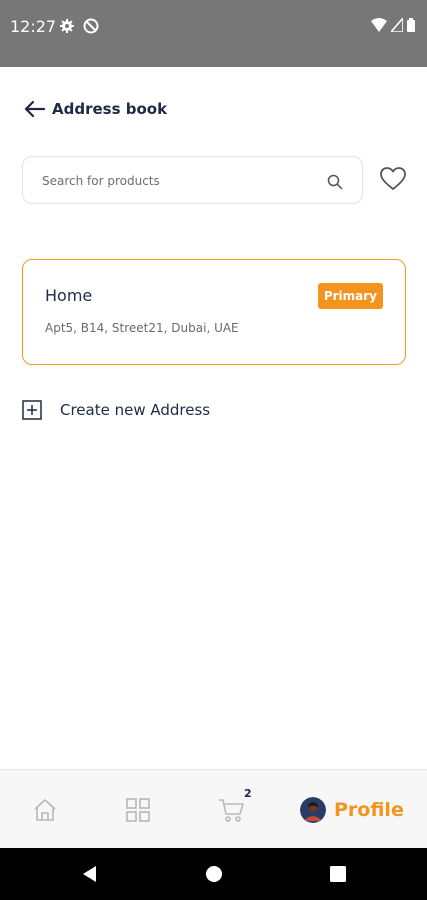 The height and width of the screenshot is (900, 427). I want to click on search-input, so click(177, 181).